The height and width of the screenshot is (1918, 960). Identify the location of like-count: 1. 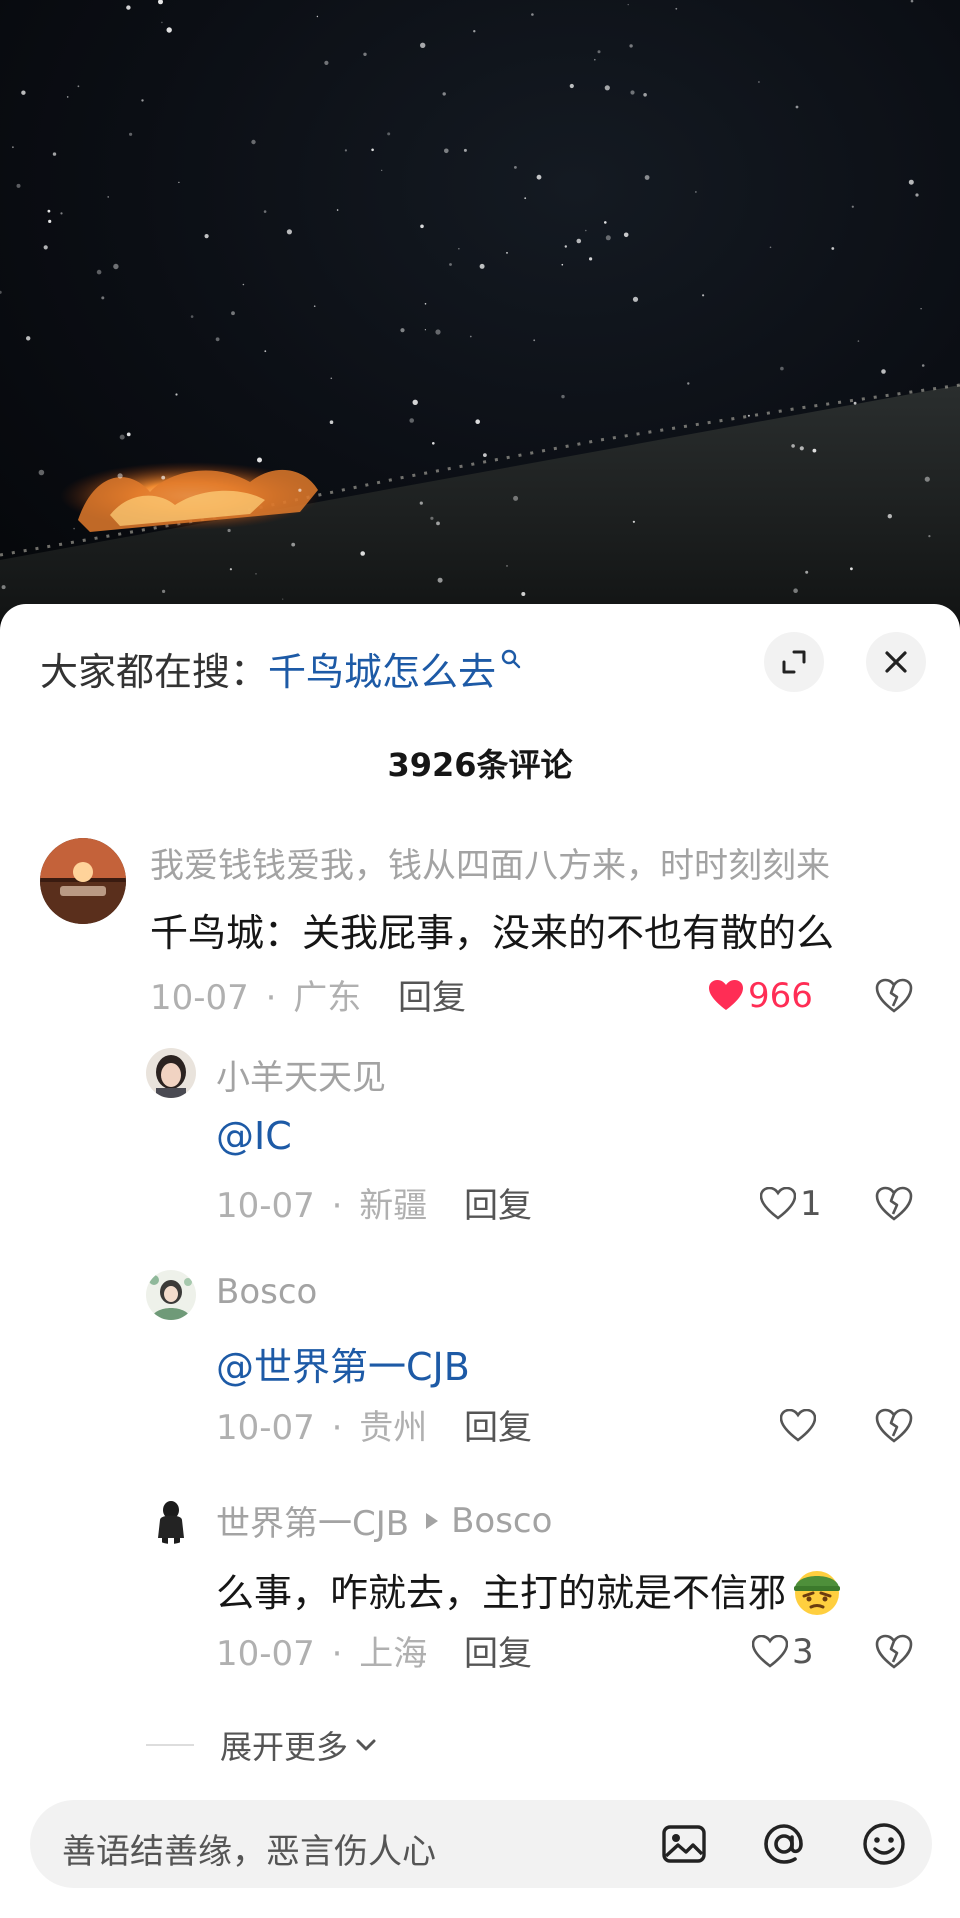
(811, 1204).